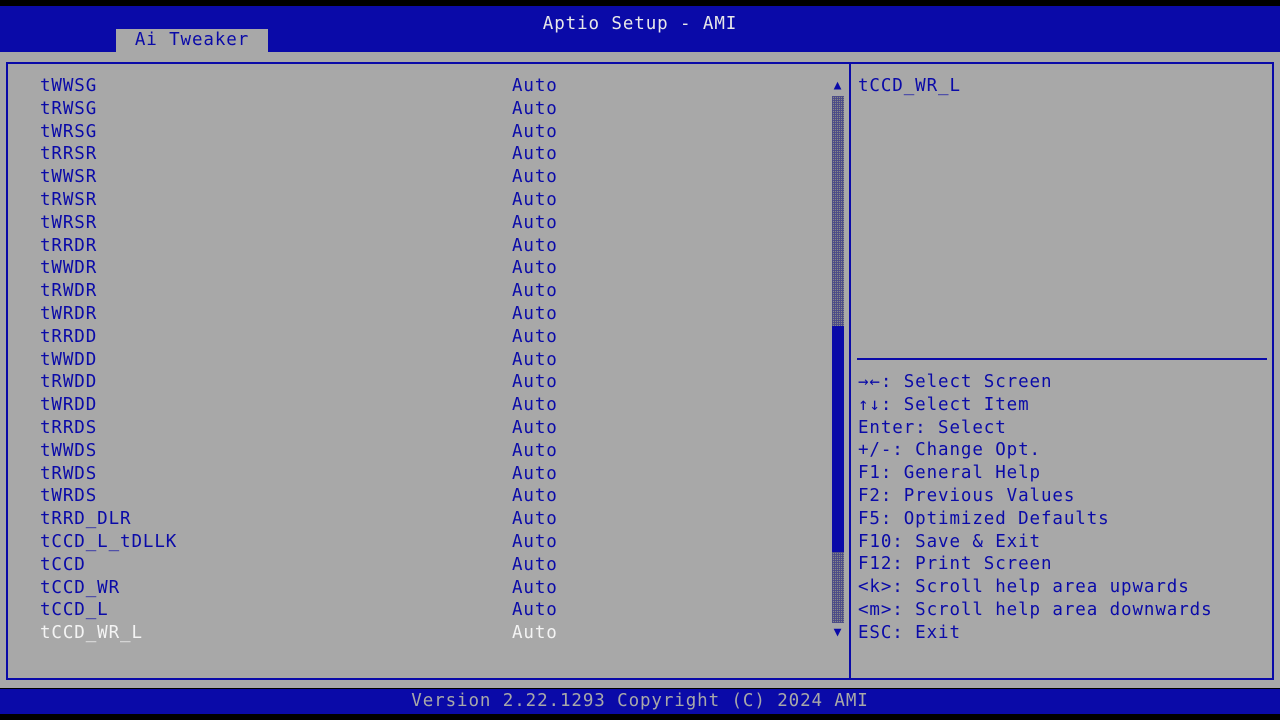 The height and width of the screenshot is (720, 1280). What do you see at coordinates (984, 518) in the screenshot?
I see `hotkey-item: F5: Optimized Defaults` at bounding box center [984, 518].